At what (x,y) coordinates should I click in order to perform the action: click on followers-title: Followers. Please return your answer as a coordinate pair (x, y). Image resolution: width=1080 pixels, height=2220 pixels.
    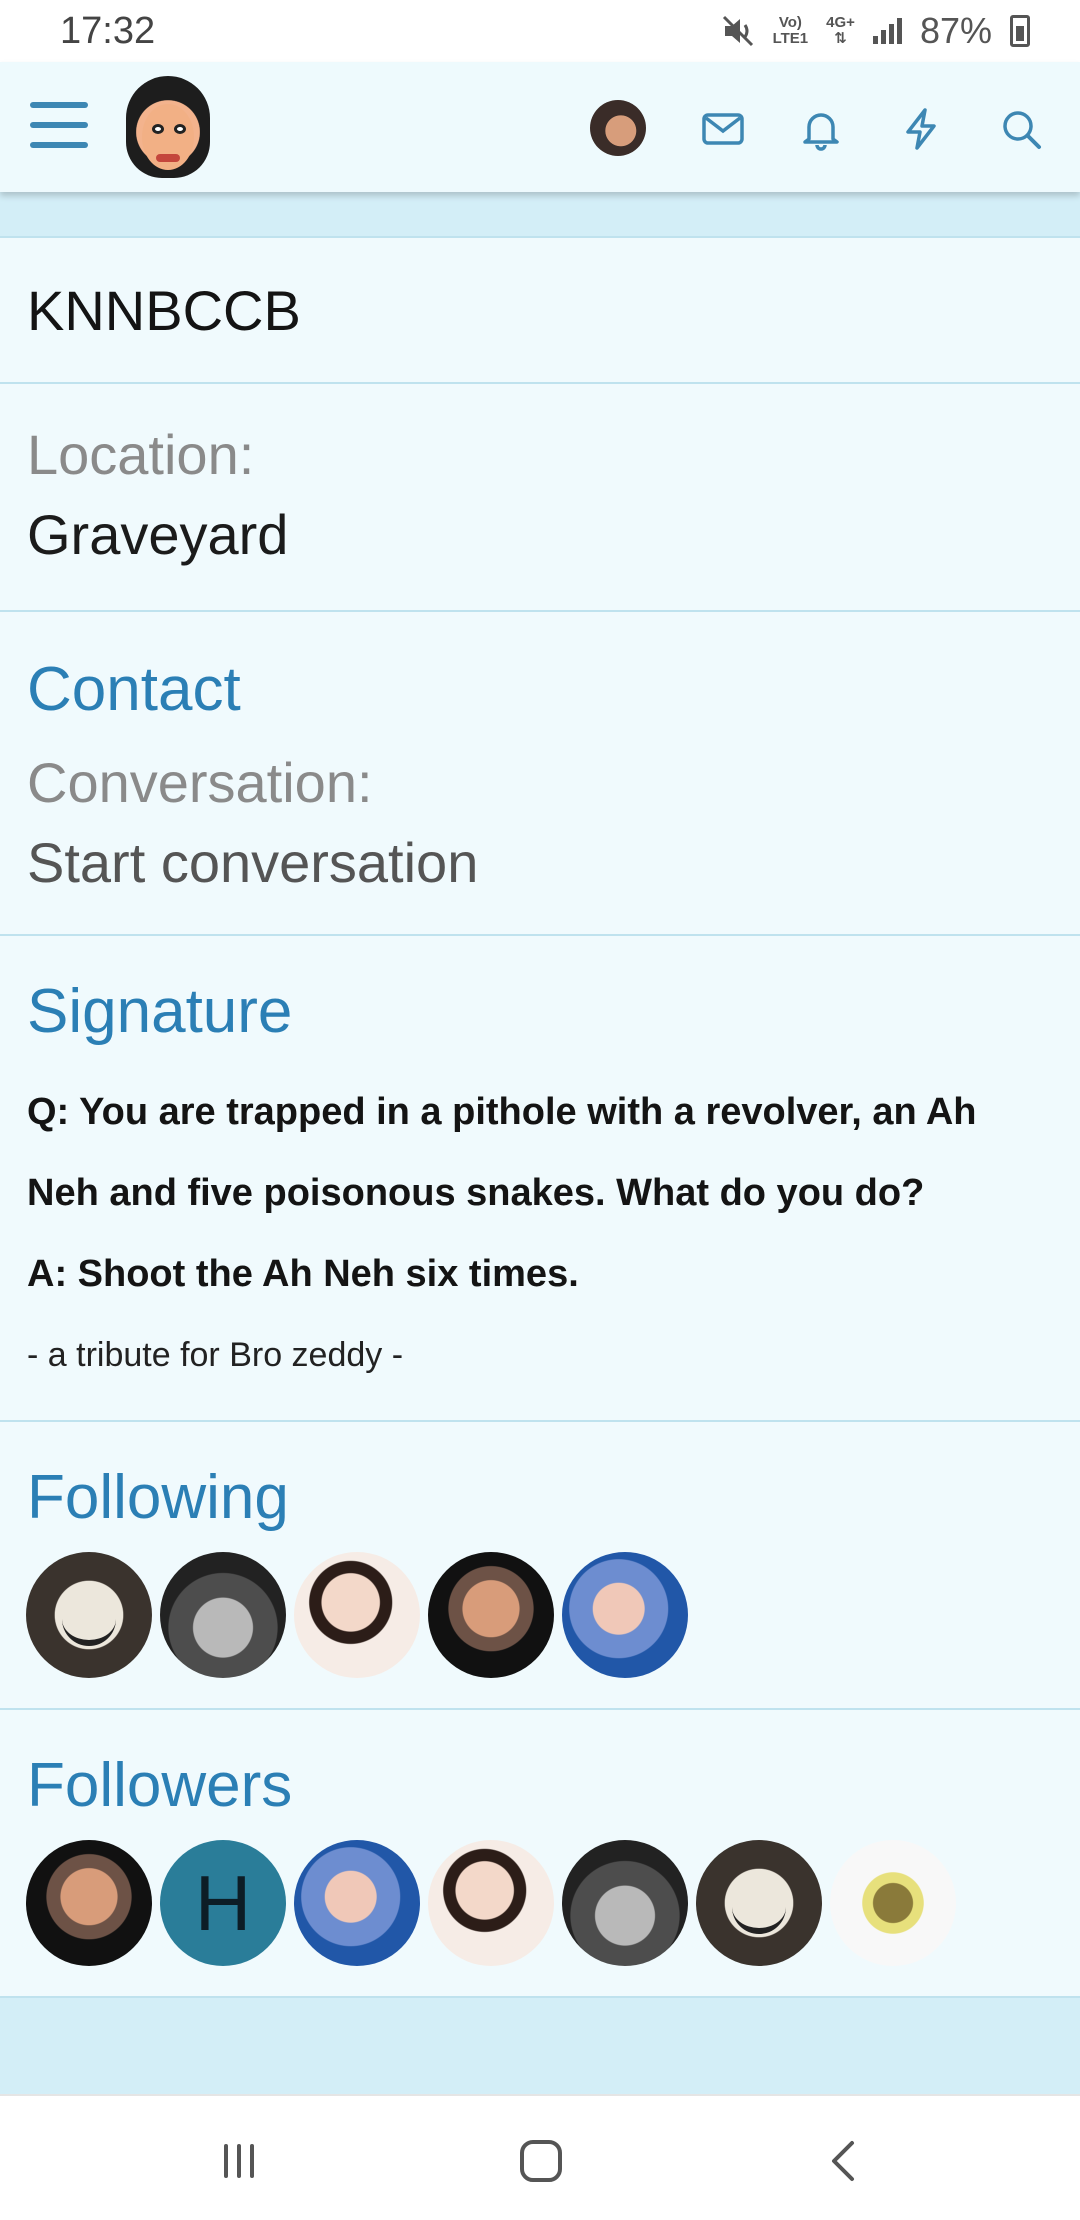
    Looking at the image, I should click on (160, 1785).